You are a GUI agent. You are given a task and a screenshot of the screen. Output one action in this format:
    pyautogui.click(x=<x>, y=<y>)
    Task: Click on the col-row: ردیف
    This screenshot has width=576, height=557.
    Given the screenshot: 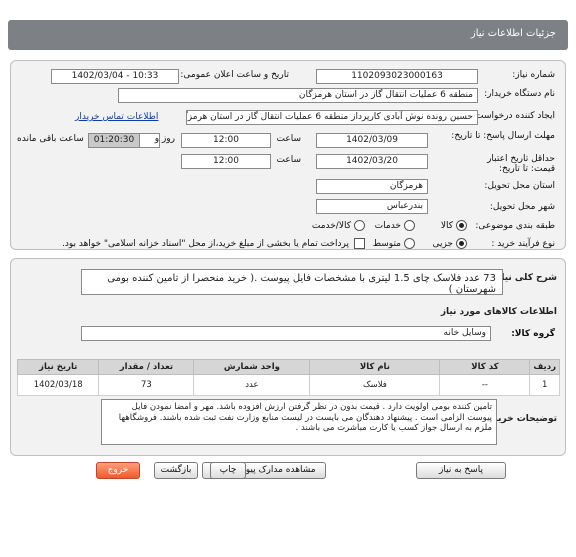 What is the action you would take?
    pyautogui.click(x=544, y=367)
    